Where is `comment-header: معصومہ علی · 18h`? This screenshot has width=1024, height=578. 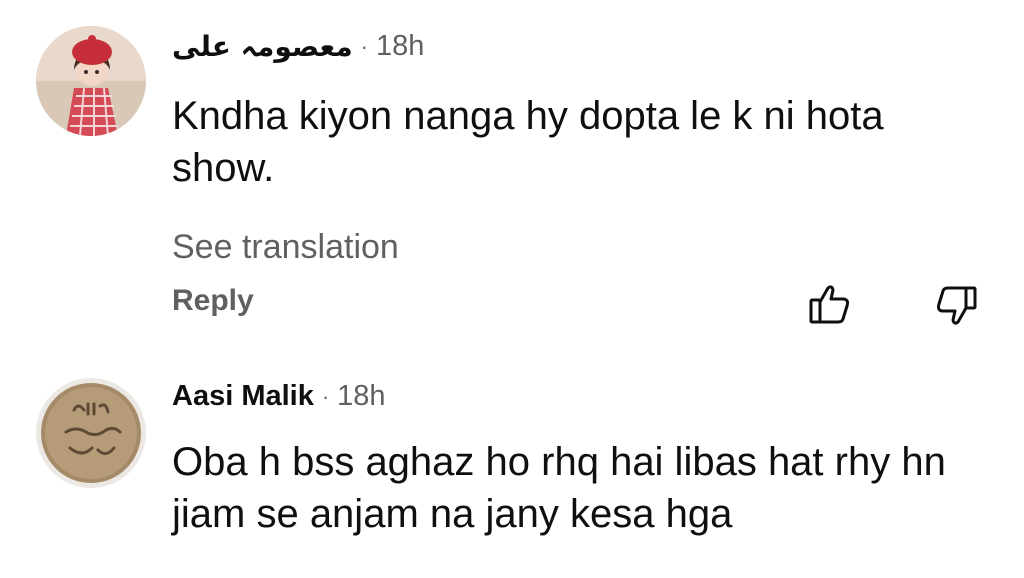
comment-header: معصومہ علی · 18h is located at coordinates (298, 46).